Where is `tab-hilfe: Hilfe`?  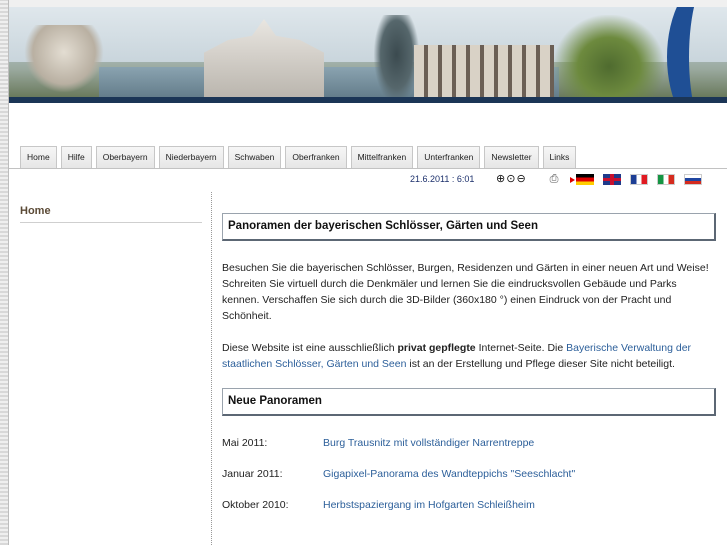 tab-hilfe: Hilfe is located at coordinates (76, 157).